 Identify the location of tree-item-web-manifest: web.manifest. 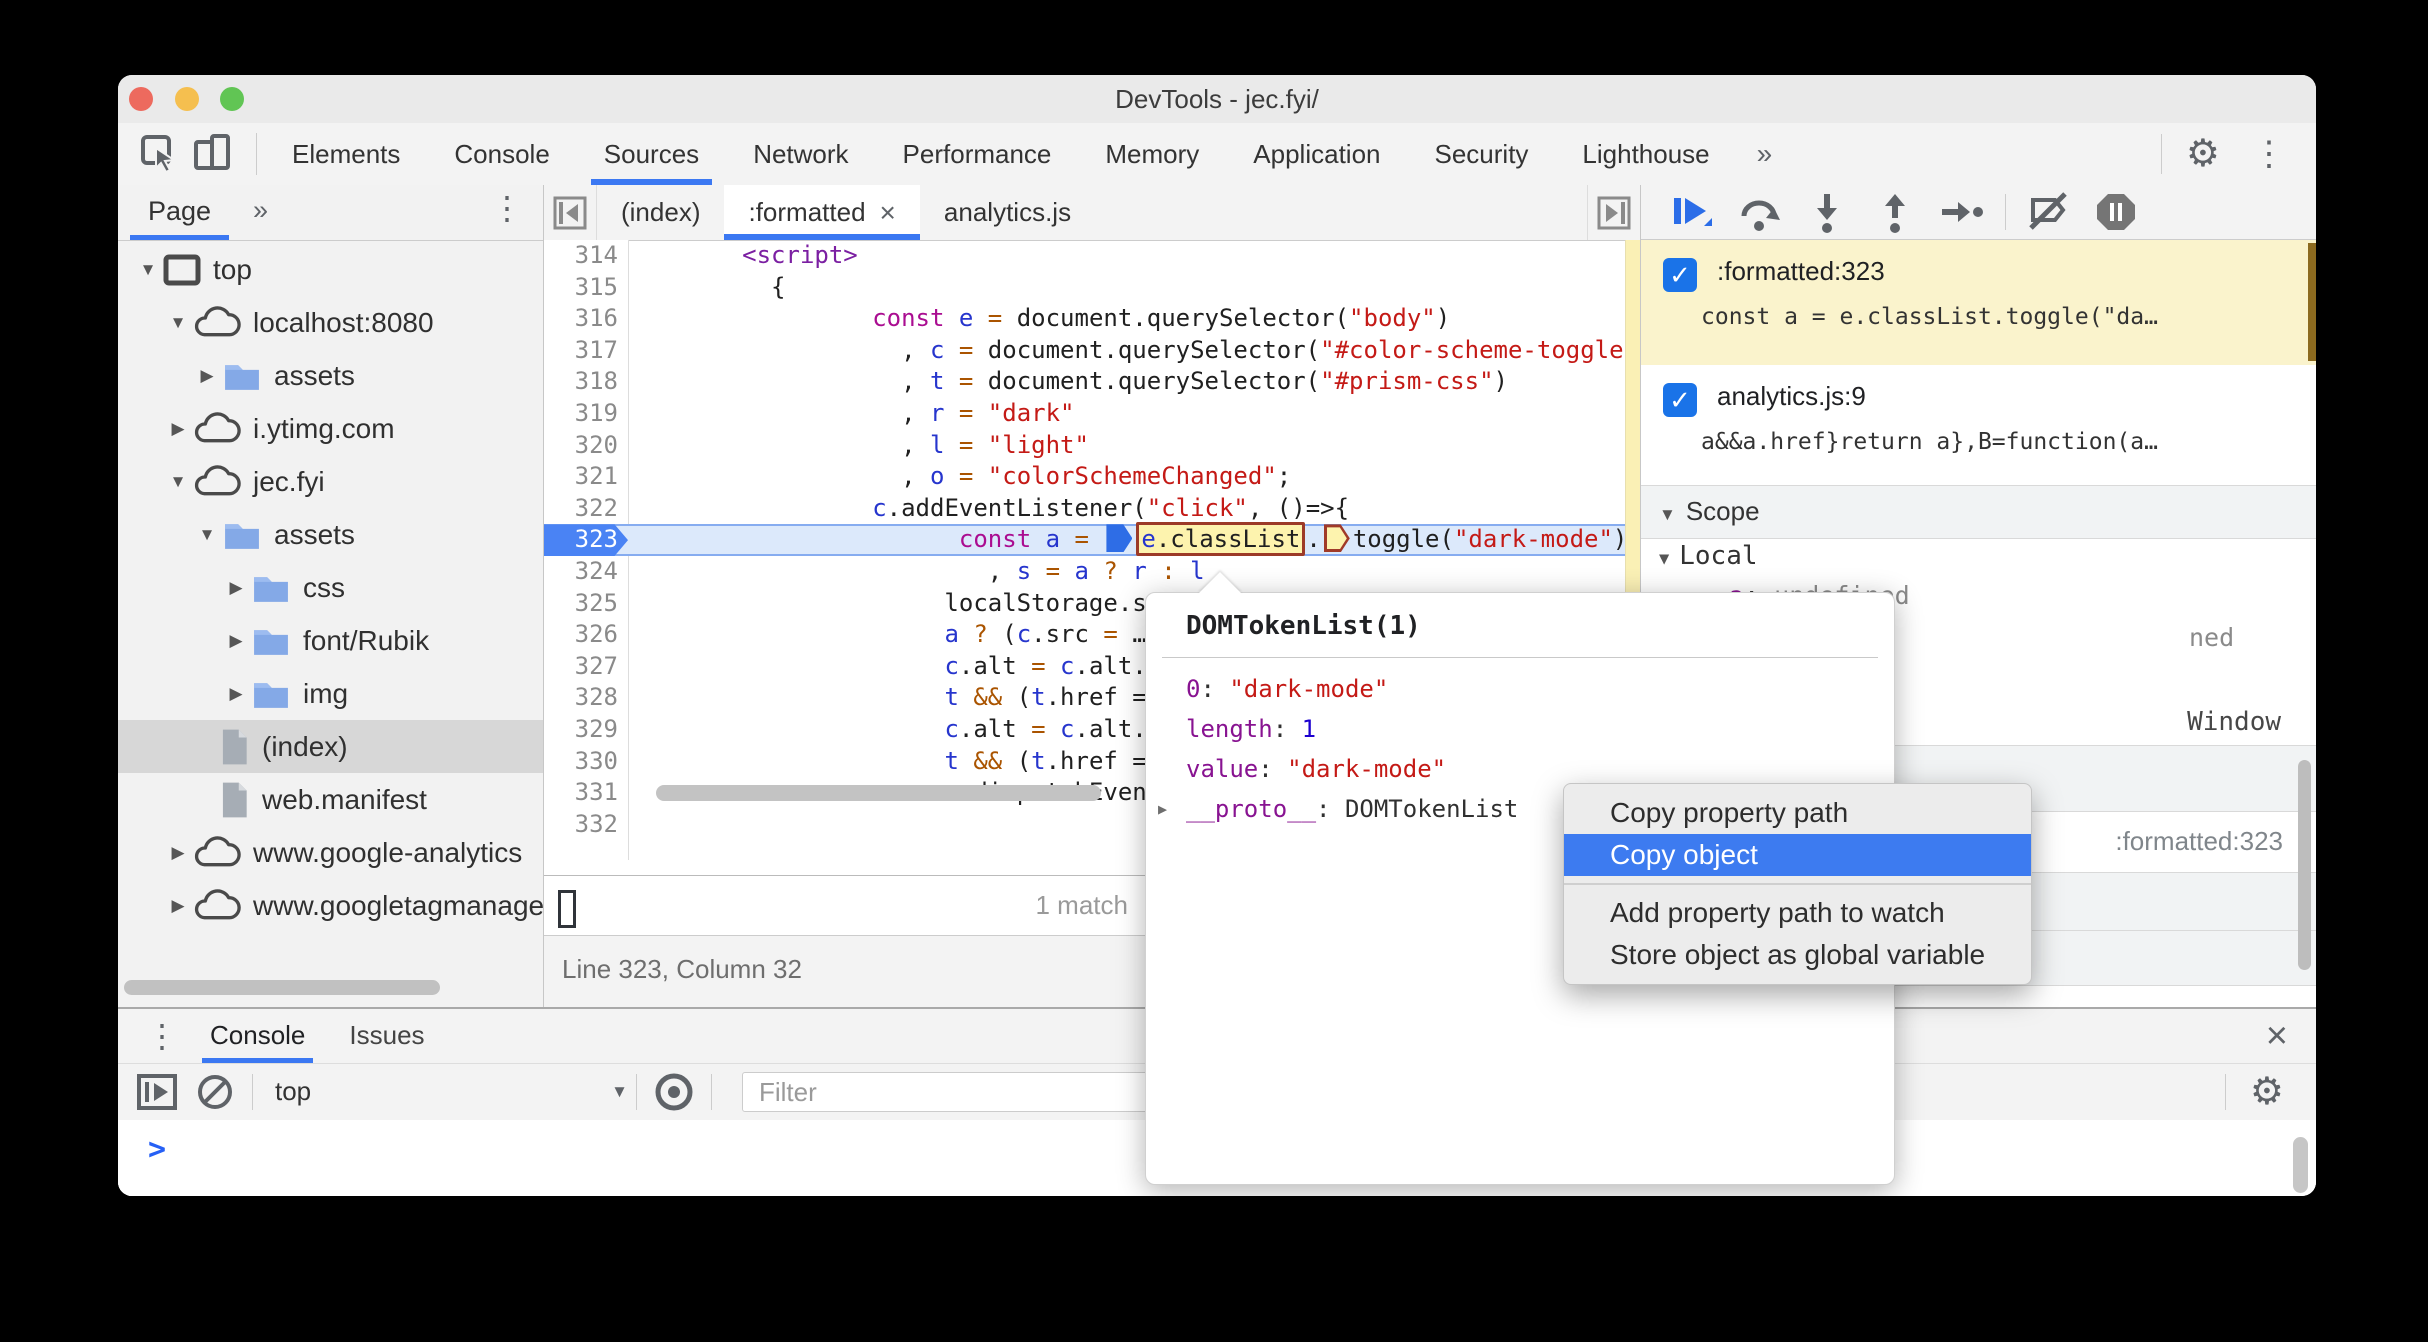
(330, 799).